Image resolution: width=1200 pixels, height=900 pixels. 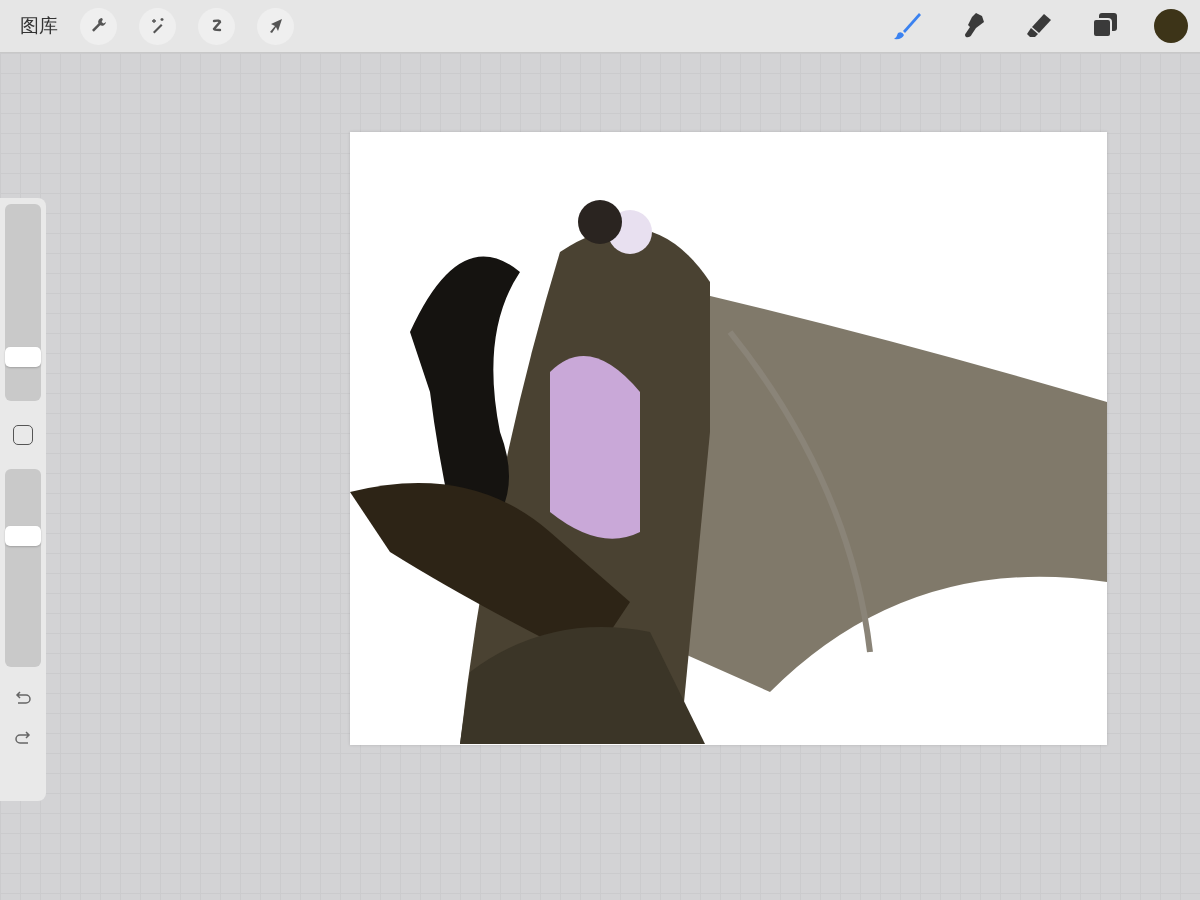 I want to click on selection-button, so click(x=216, y=26).